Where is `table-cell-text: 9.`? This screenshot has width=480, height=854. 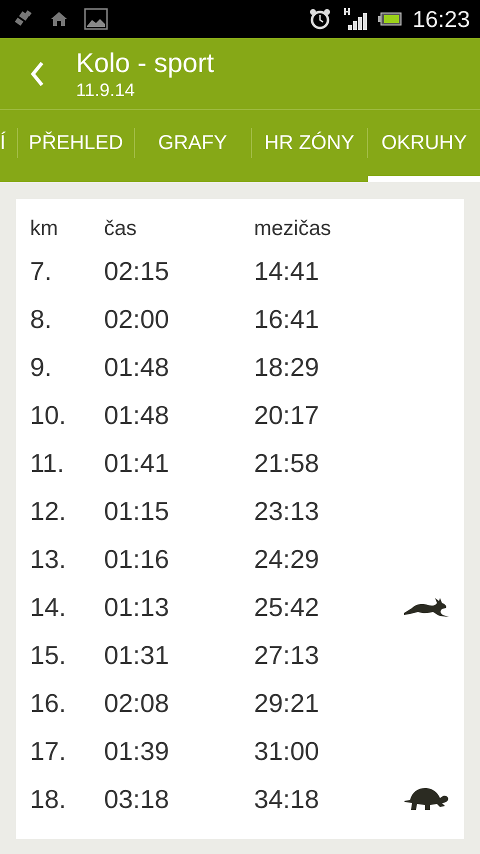 table-cell-text: 9. is located at coordinates (41, 367).